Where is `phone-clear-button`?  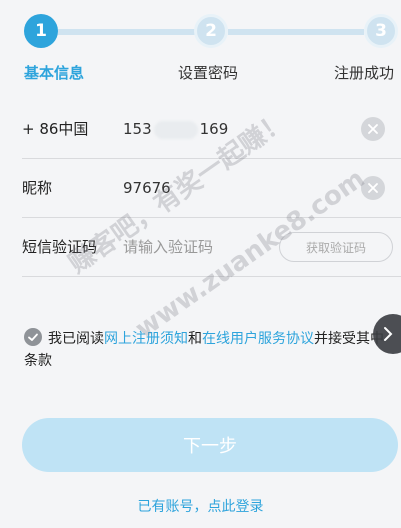 phone-clear-button is located at coordinates (373, 129).